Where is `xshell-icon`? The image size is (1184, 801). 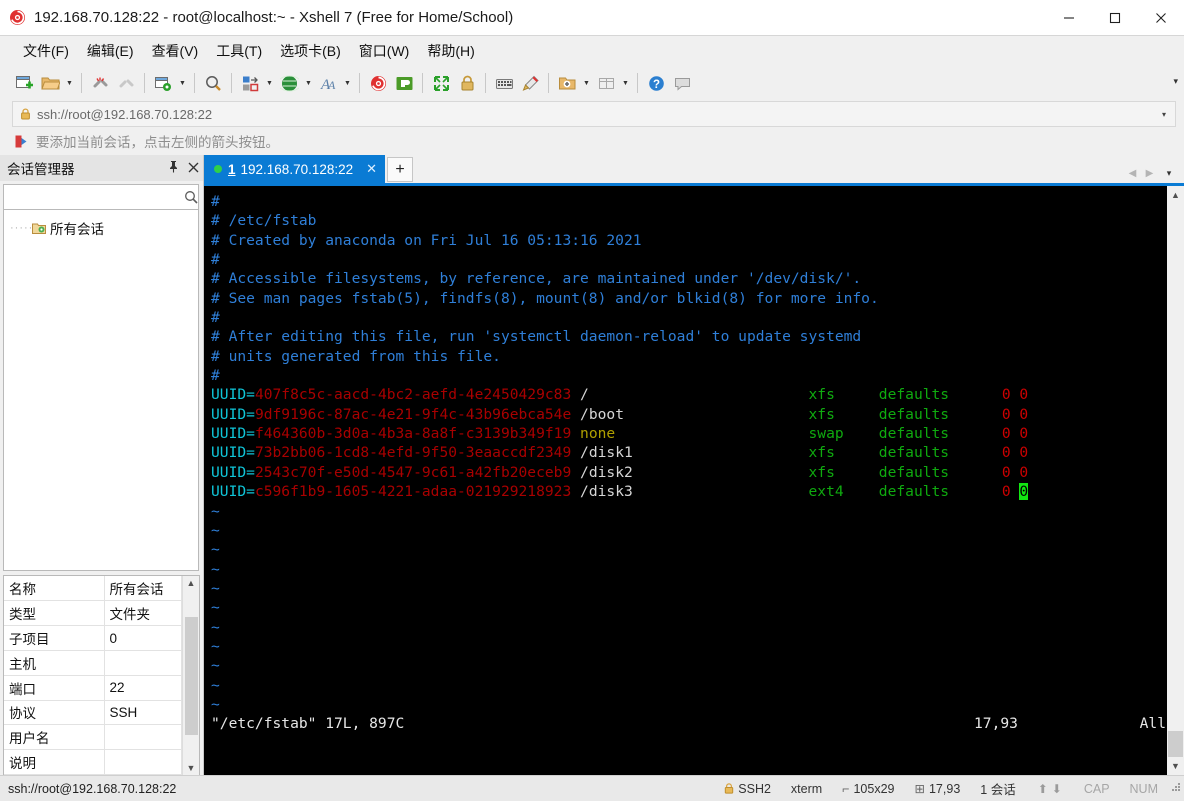 xshell-icon is located at coordinates (378, 83).